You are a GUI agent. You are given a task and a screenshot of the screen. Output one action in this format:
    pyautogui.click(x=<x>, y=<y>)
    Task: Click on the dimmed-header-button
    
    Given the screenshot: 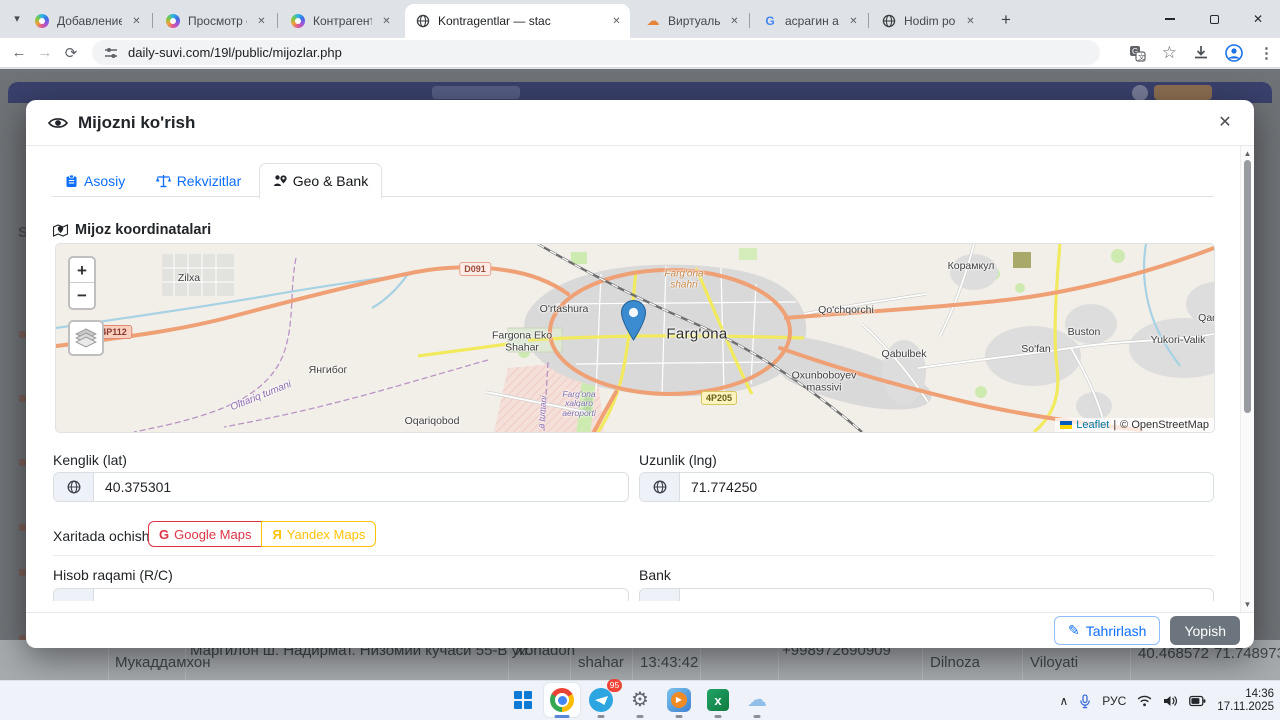 What is the action you would take?
    pyautogui.click(x=476, y=92)
    